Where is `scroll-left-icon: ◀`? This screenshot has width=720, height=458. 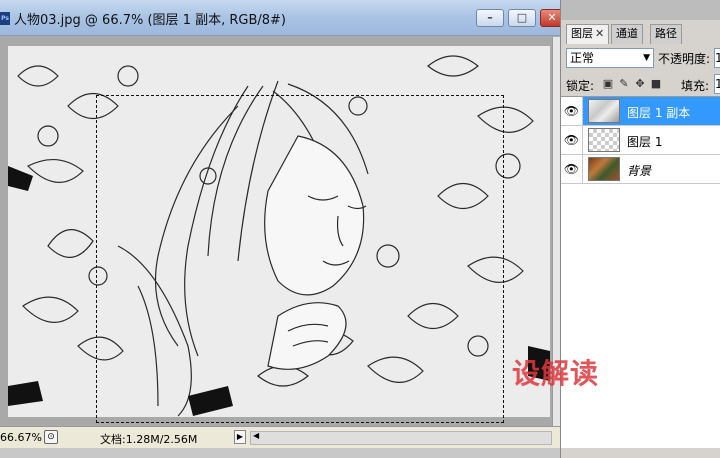 scroll-left-icon: ◀ is located at coordinates (256, 435).